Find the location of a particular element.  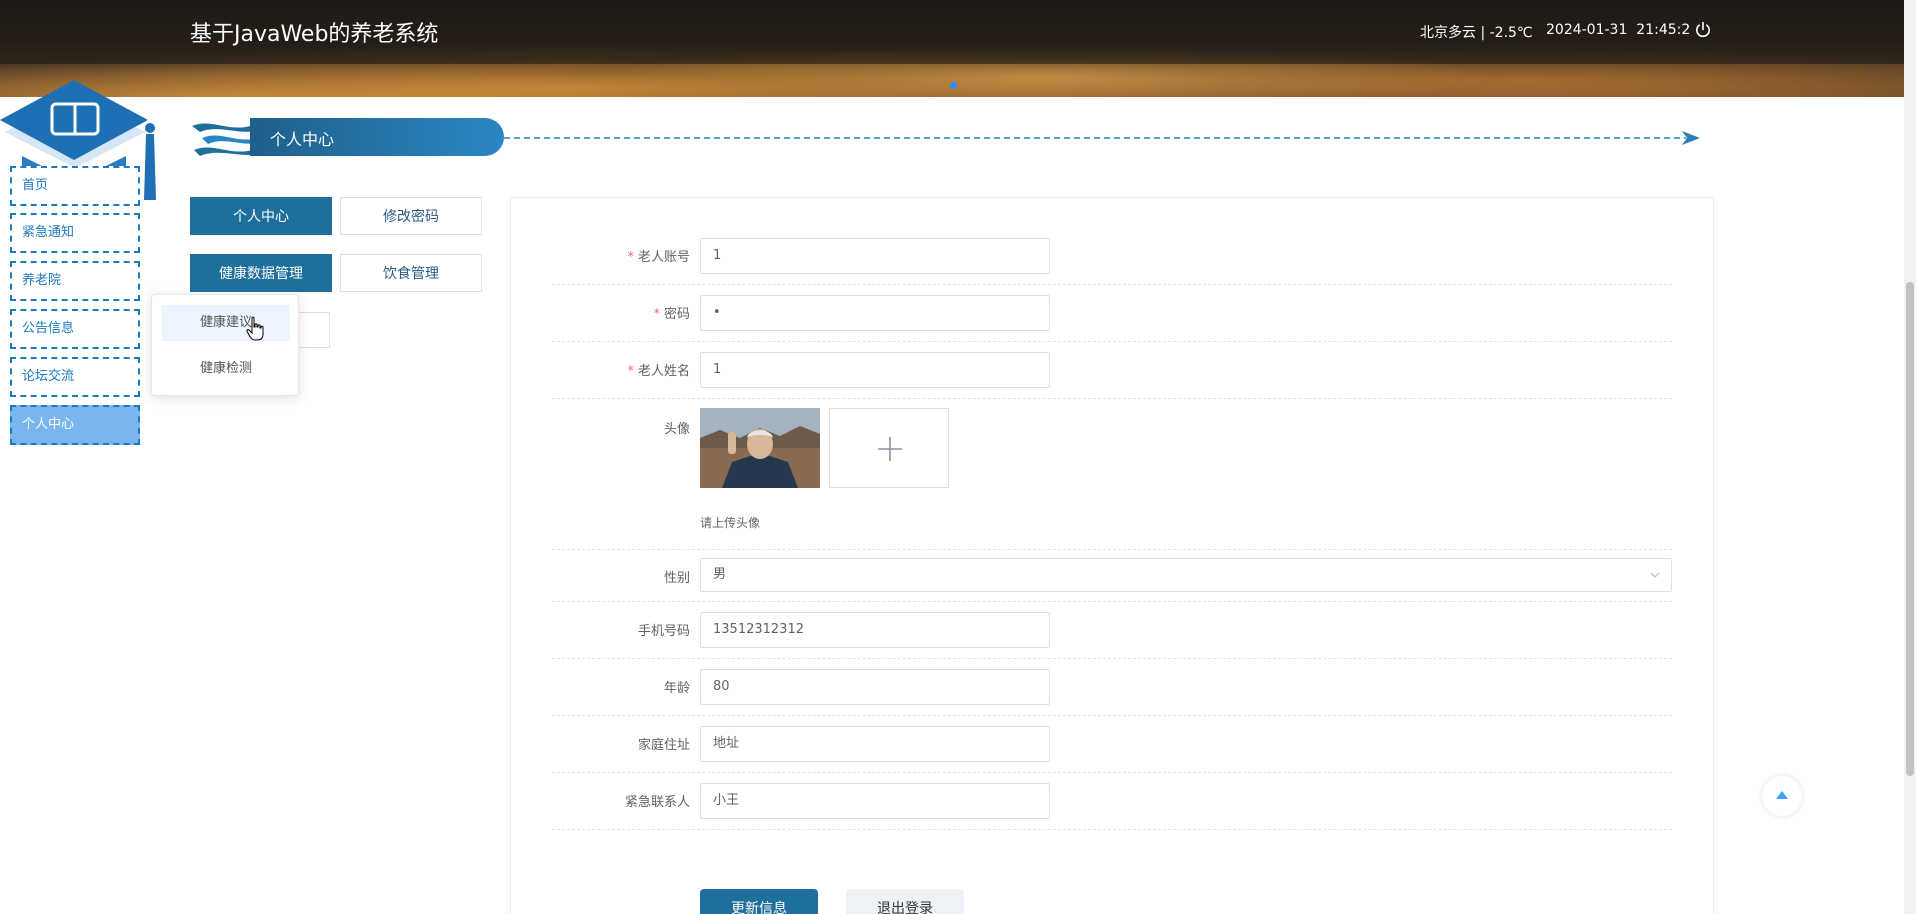

avatar-label: 头像 is located at coordinates (676, 429).